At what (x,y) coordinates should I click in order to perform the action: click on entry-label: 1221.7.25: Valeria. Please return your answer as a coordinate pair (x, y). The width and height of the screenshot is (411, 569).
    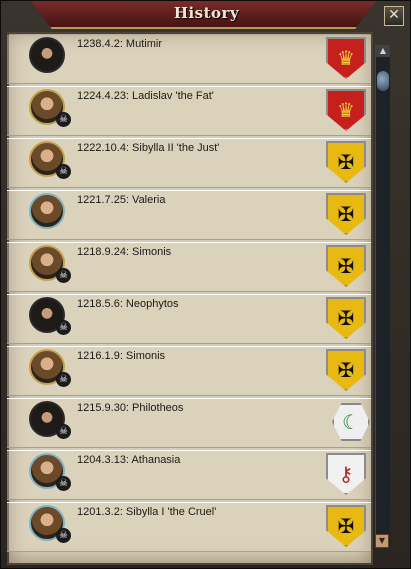
    Looking at the image, I should click on (121, 200).